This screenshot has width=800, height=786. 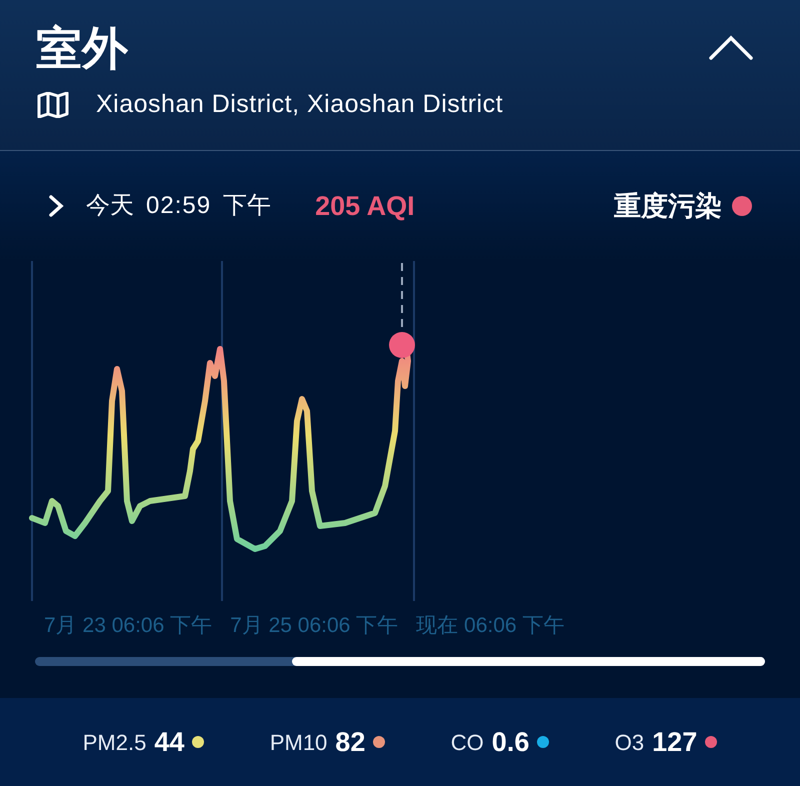 I want to click on pollutant-name: PM10, so click(x=299, y=742).